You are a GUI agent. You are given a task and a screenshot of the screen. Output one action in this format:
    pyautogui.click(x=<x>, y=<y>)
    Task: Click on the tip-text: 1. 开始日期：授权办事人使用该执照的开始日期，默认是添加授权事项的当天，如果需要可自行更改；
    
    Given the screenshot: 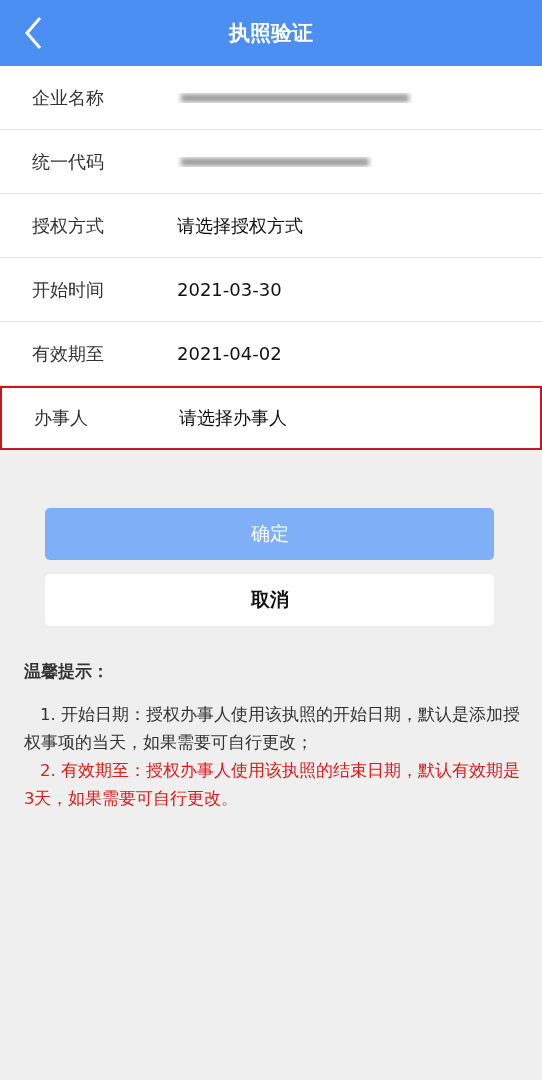 What is the action you would take?
    pyautogui.click(x=272, y=729)
    